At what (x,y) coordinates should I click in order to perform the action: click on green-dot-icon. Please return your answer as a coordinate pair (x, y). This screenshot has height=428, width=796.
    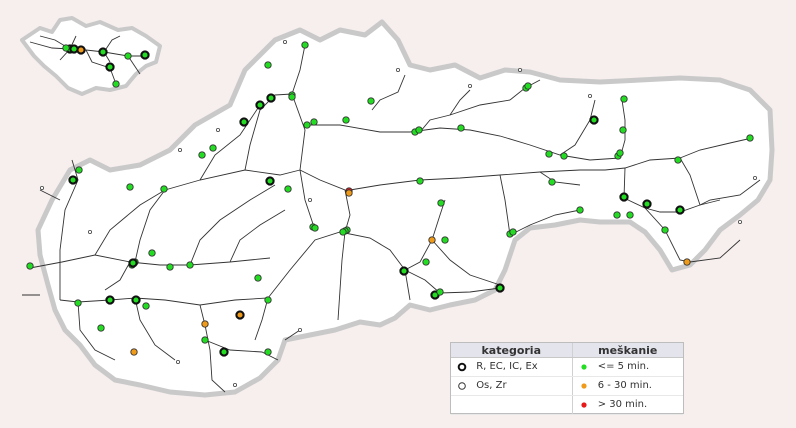
    Looking at the image, I should click on (583, 367).